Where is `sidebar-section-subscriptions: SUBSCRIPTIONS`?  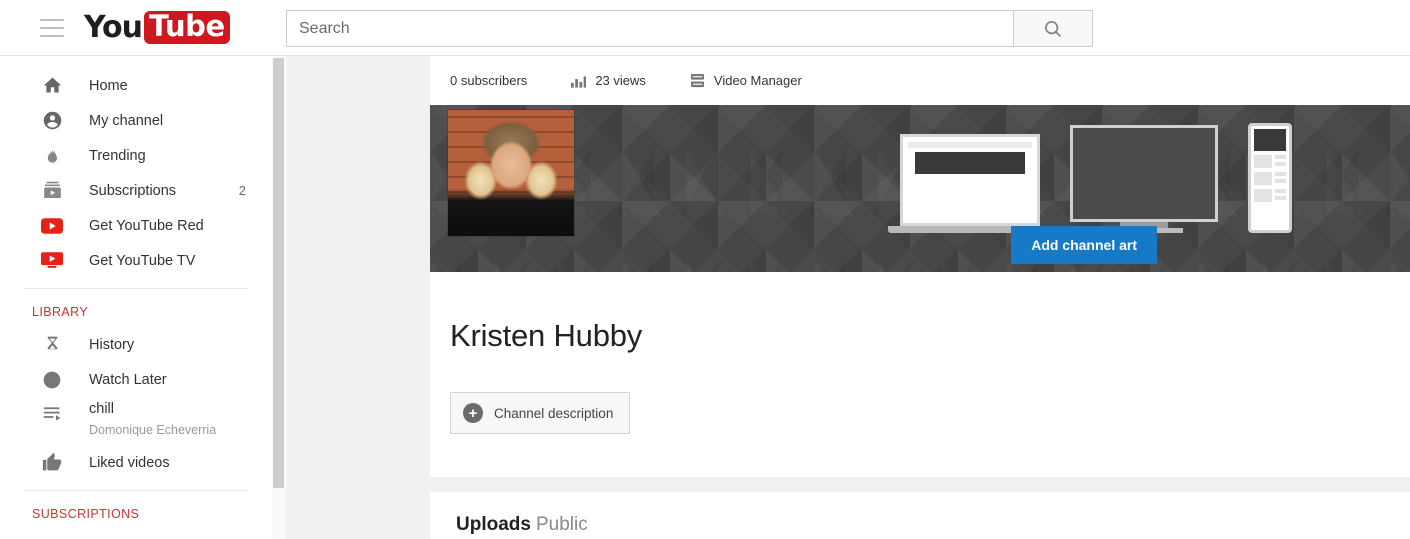 sidebar-section-subscriptions: SUBSCRIPTIONS is located at coordinates (86, 514).